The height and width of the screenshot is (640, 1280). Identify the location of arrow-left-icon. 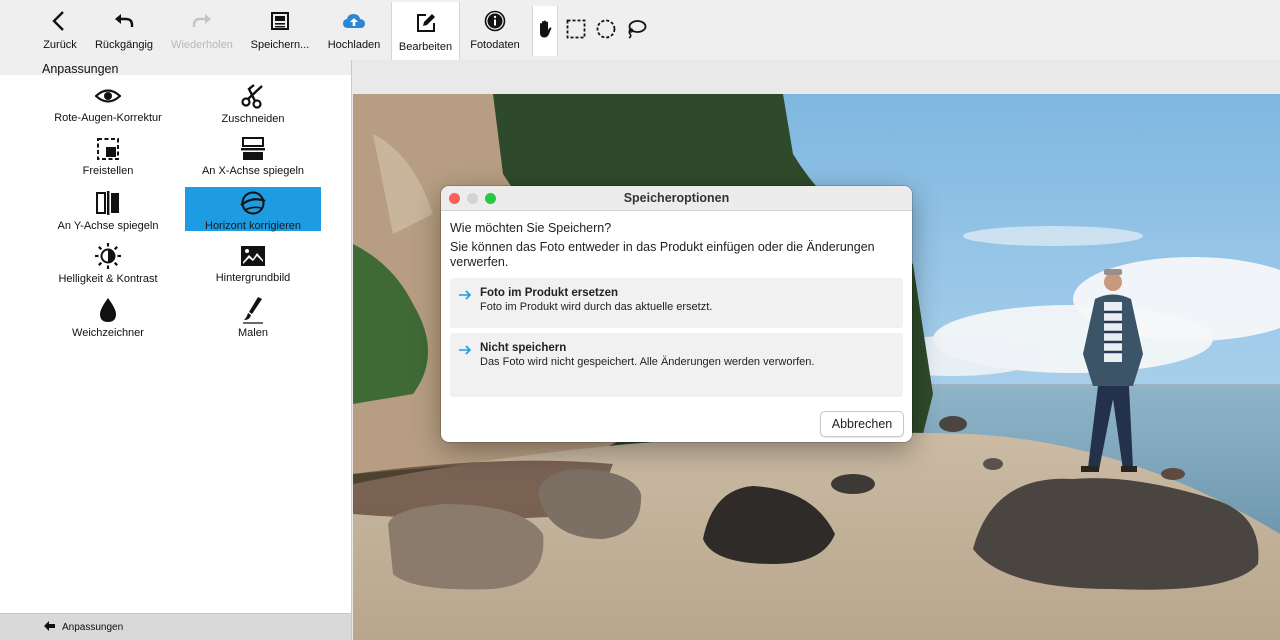
(50, 627).